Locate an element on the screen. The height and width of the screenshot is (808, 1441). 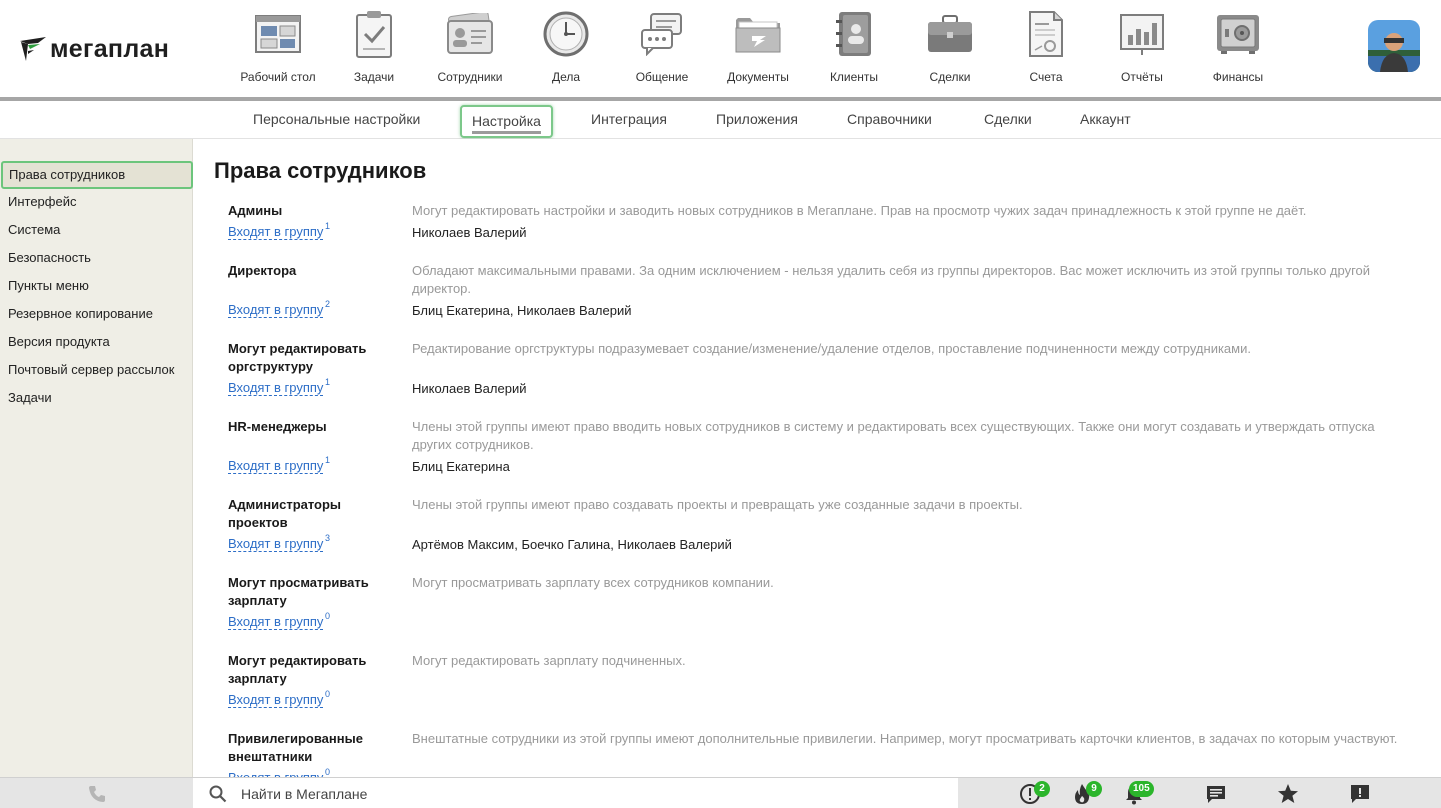
tab-settings-label: Настройка is located at coordinates (506, 123).